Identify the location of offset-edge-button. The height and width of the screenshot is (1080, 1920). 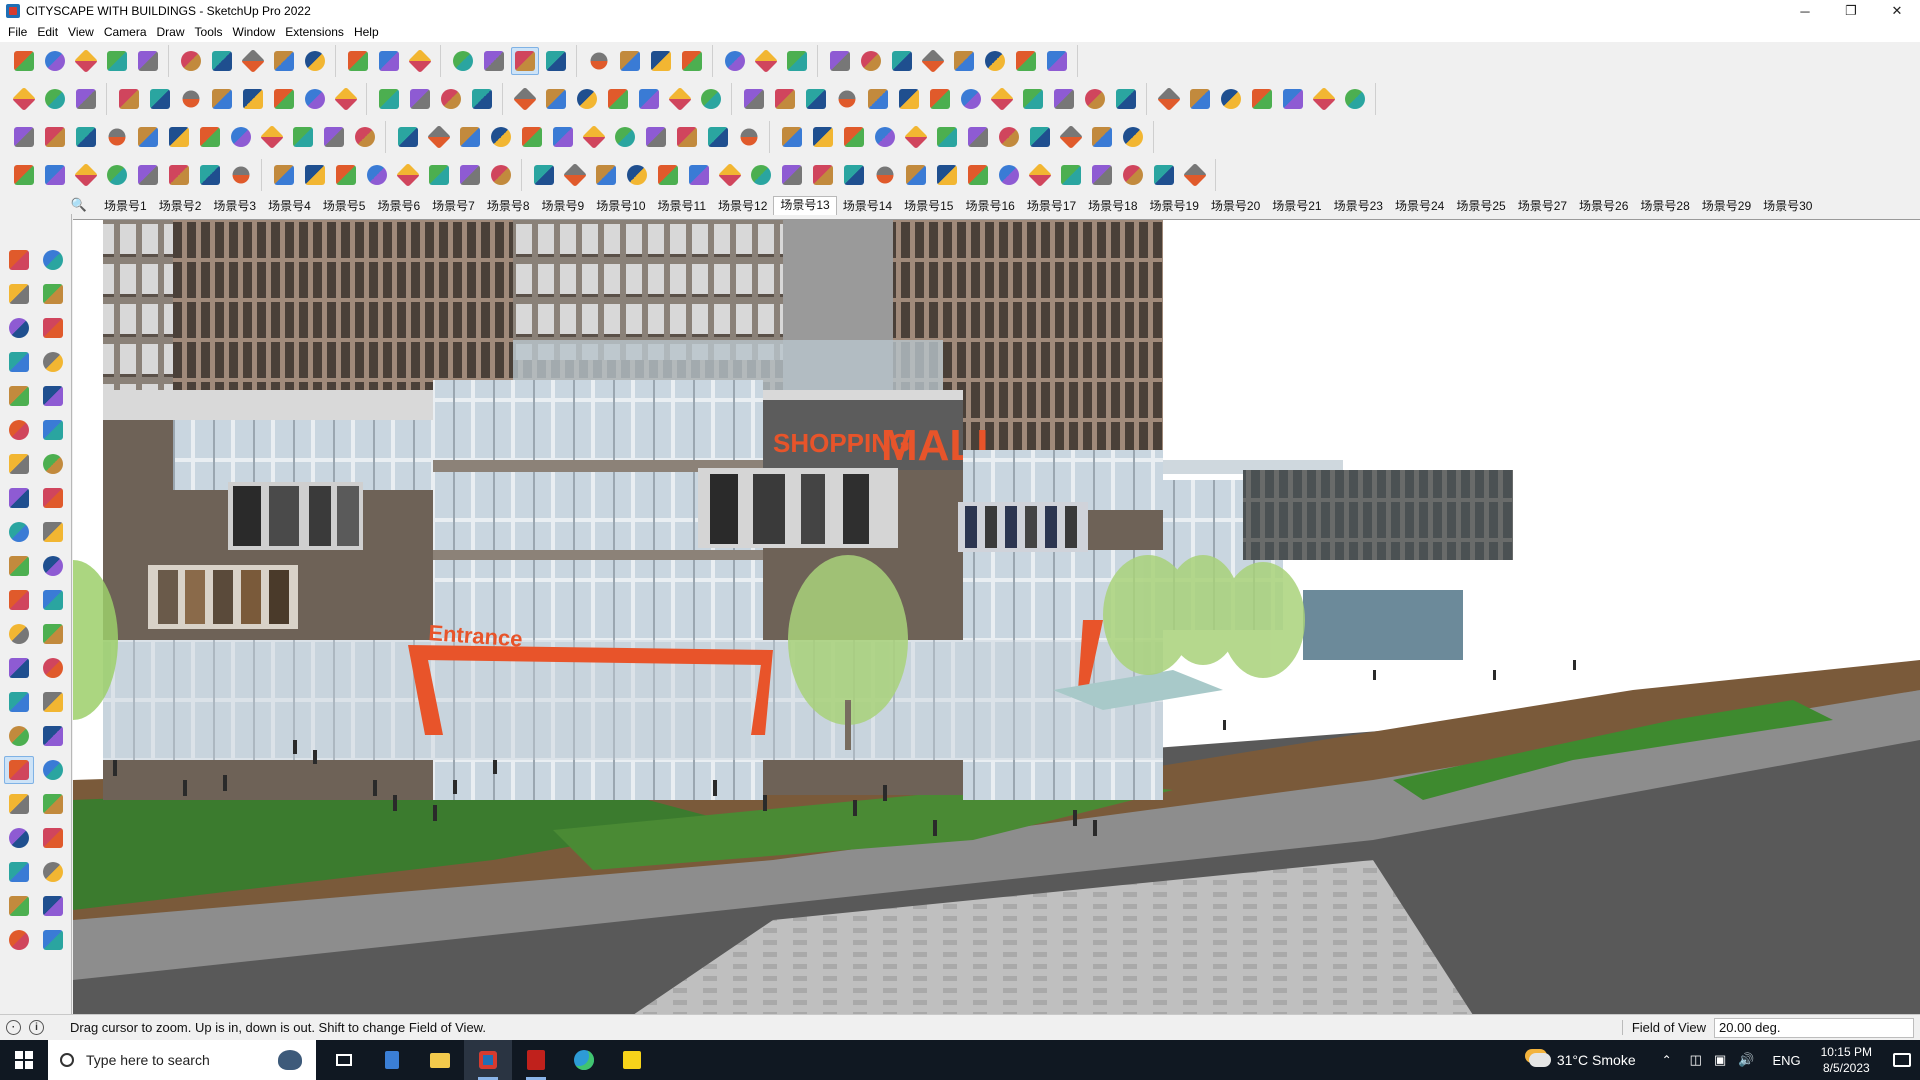
(284, 175).